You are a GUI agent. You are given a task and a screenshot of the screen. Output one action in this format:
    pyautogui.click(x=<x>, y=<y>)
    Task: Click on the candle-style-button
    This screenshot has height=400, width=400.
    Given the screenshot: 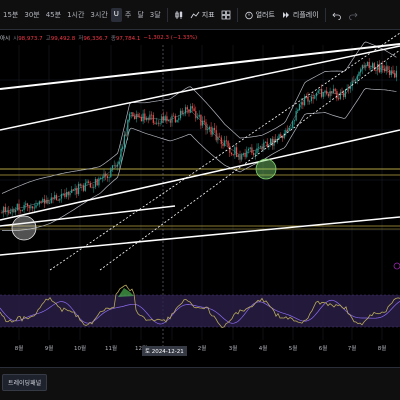 What is the action you would take?
    pyautogui.click(x=179, y=15)
    